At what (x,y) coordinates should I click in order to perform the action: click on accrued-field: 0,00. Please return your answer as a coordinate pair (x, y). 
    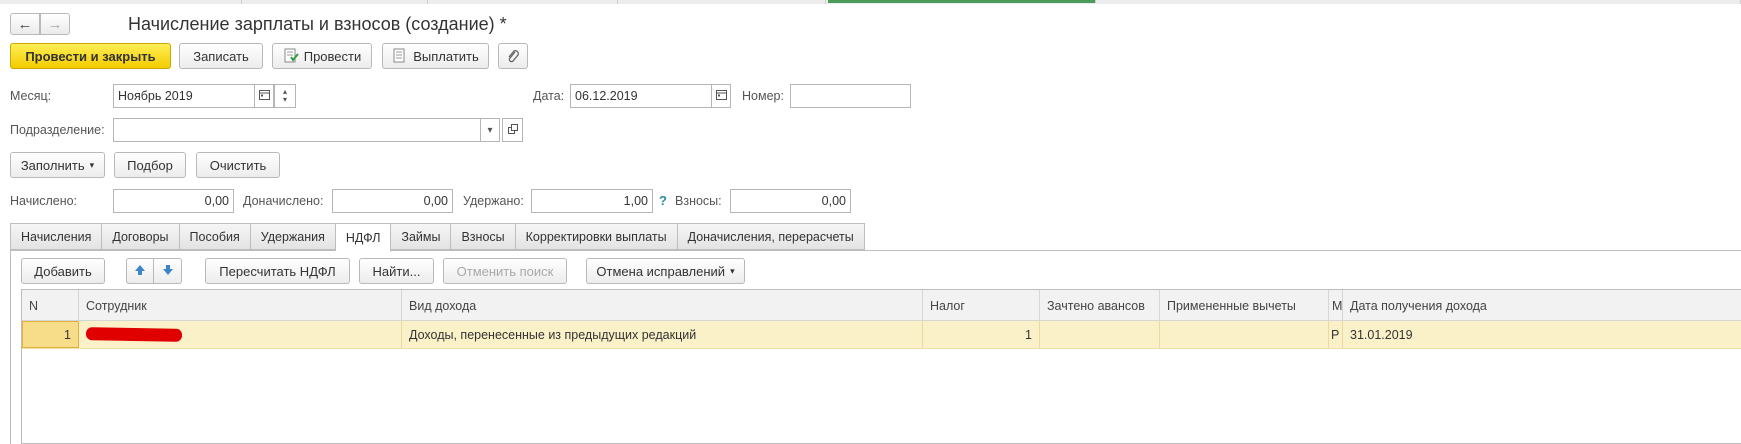
    Looking at the image, I should click on (173, 201).